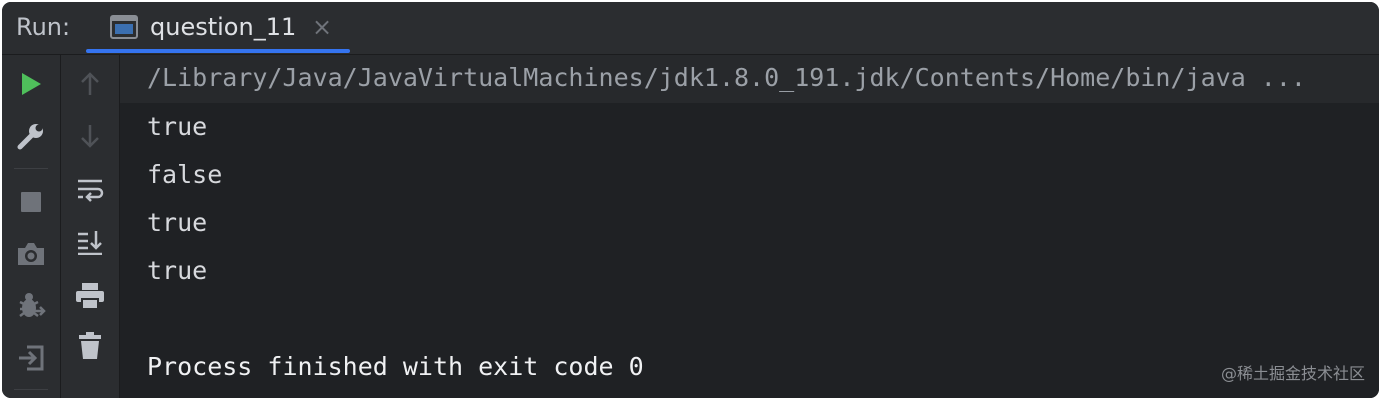 This screenshot has height=400, width=1382. I want to click on output-line: false, so click(185, 174).